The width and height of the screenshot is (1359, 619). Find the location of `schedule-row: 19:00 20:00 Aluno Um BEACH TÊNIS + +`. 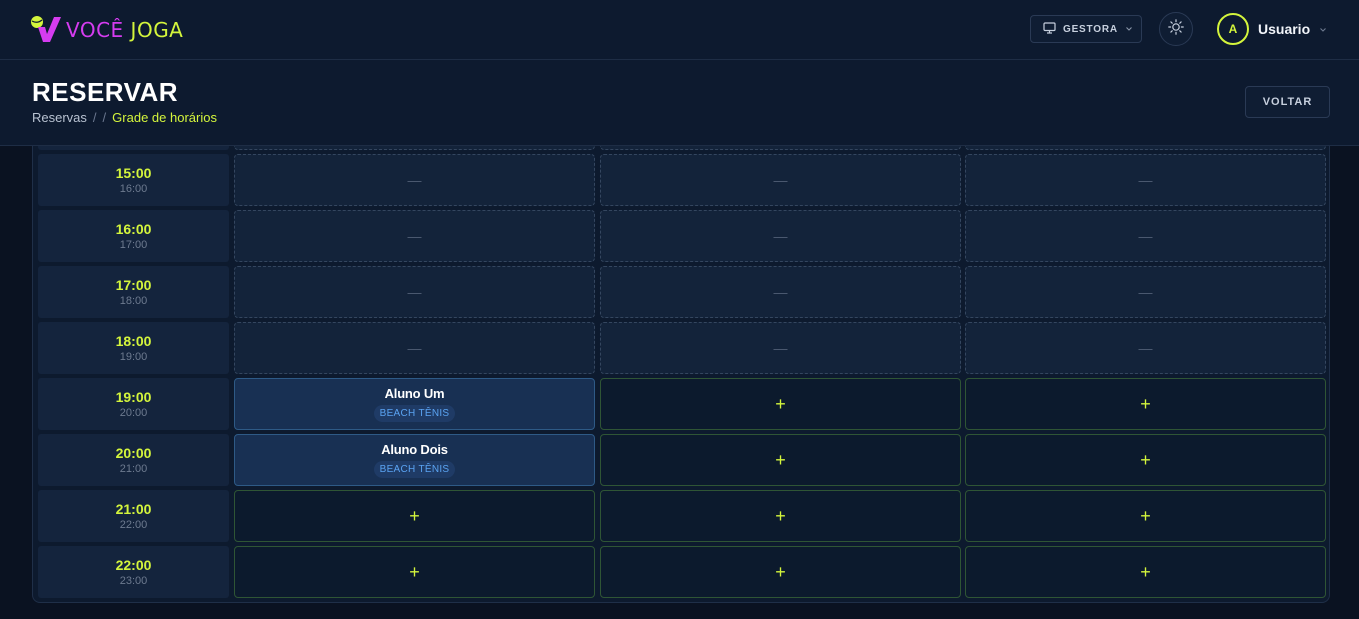

schedule-row: 19:00 20:00 Aluno Um BEACH TÊNIS + + is located at coordinates (682, 404).